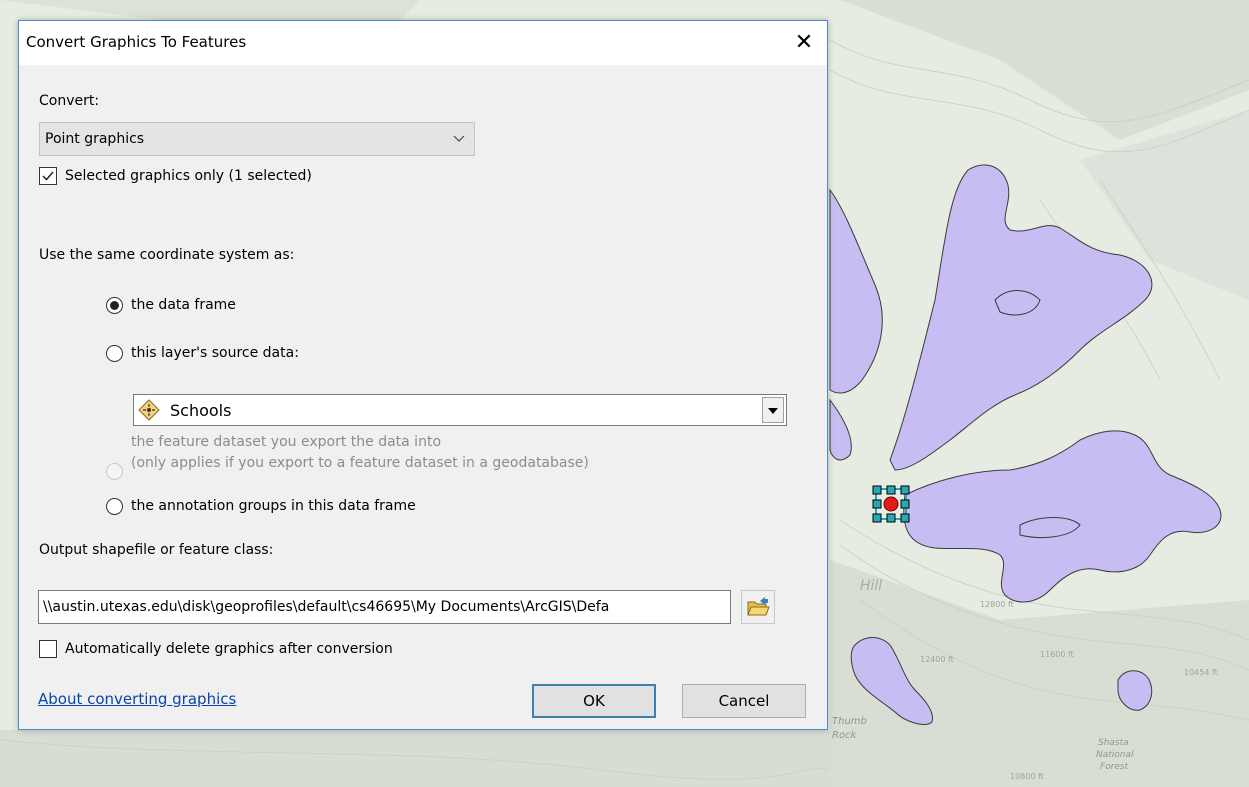 The width and height of the screenshot is (1249, 787). I want to click on selected-only-checkbox, so click(48, 176).